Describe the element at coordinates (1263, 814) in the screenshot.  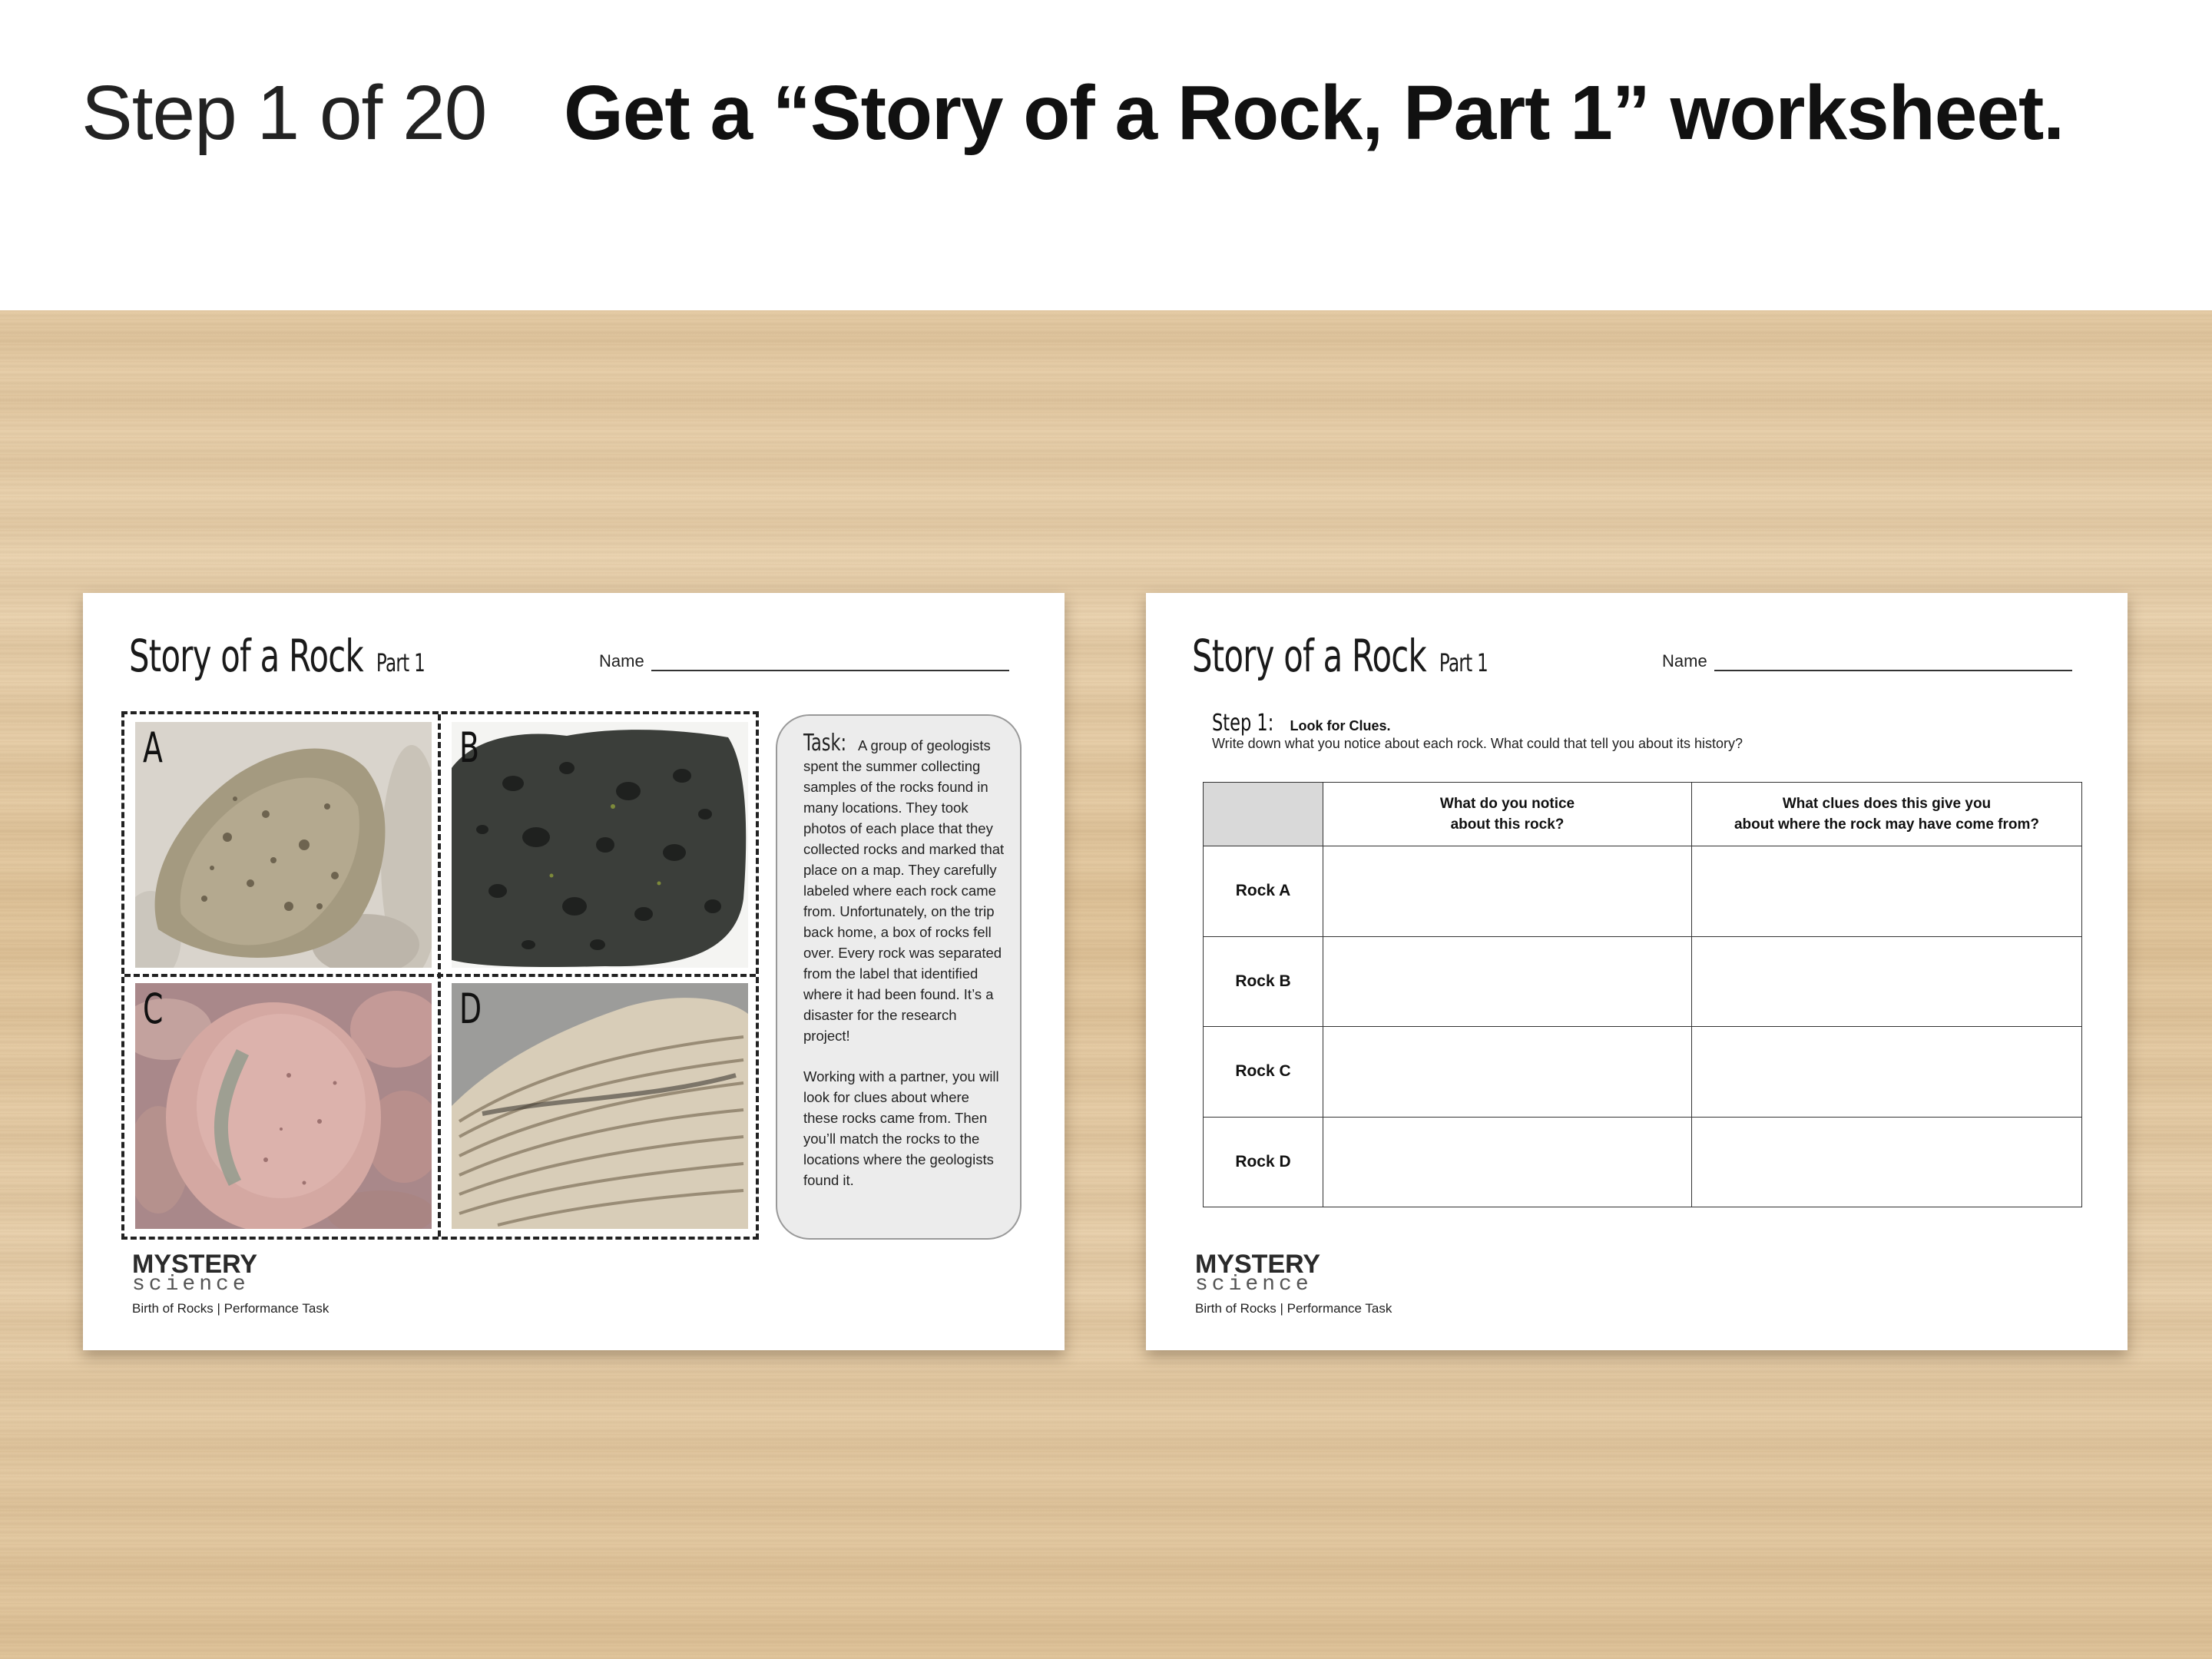
I see `table-corner-cell` at that location.